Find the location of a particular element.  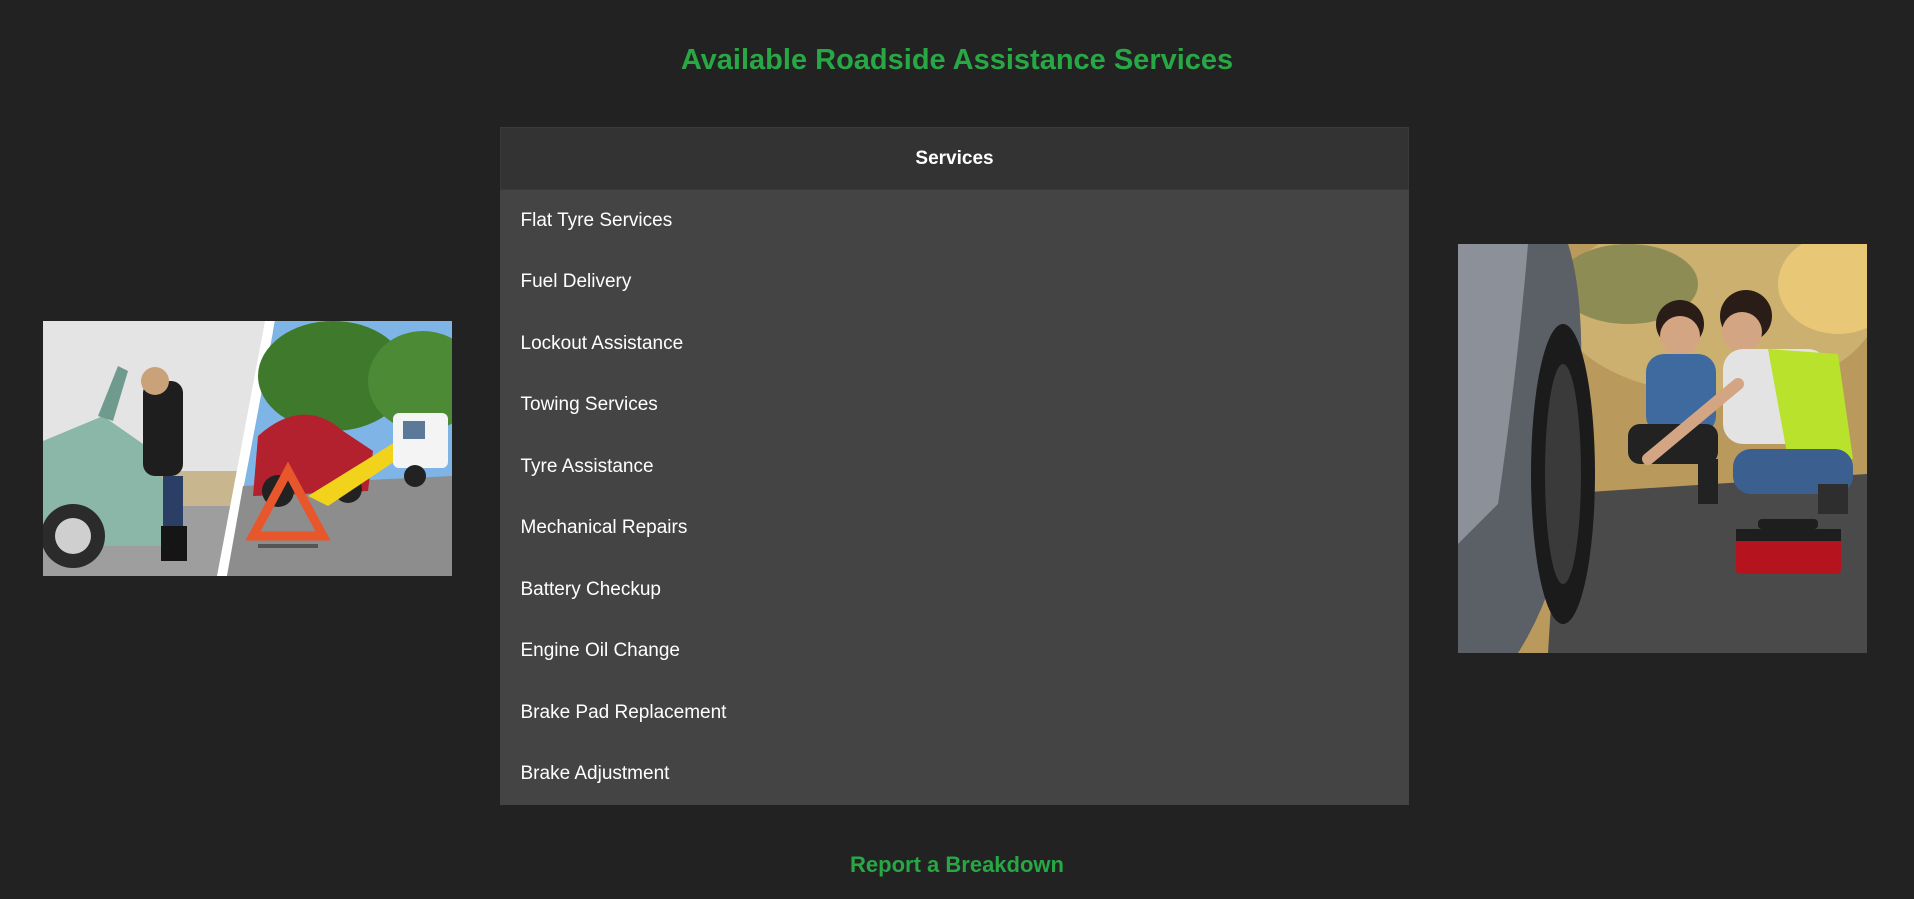

table-row: Tyre Assistance is located at coordinates (955, 467).